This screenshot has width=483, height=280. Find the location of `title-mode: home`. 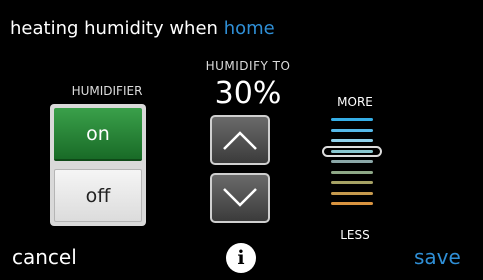

title-mode: home is located at coordinates (249, 28).